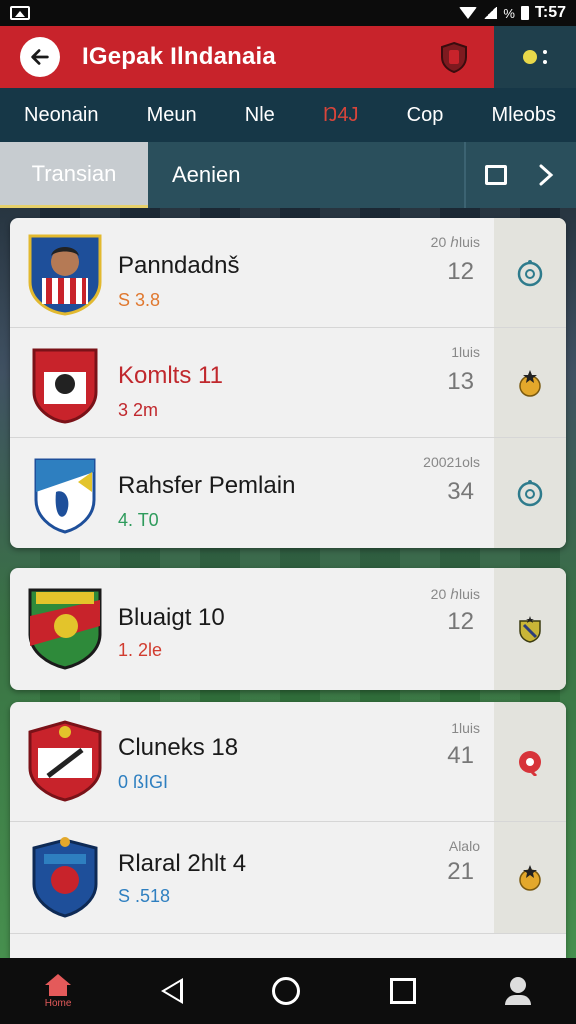 The width and height of the screenshot is (576, 1024). Describe the element at coordinates (288, 946) in the screenshot. I see `list-item-partial` at that location.